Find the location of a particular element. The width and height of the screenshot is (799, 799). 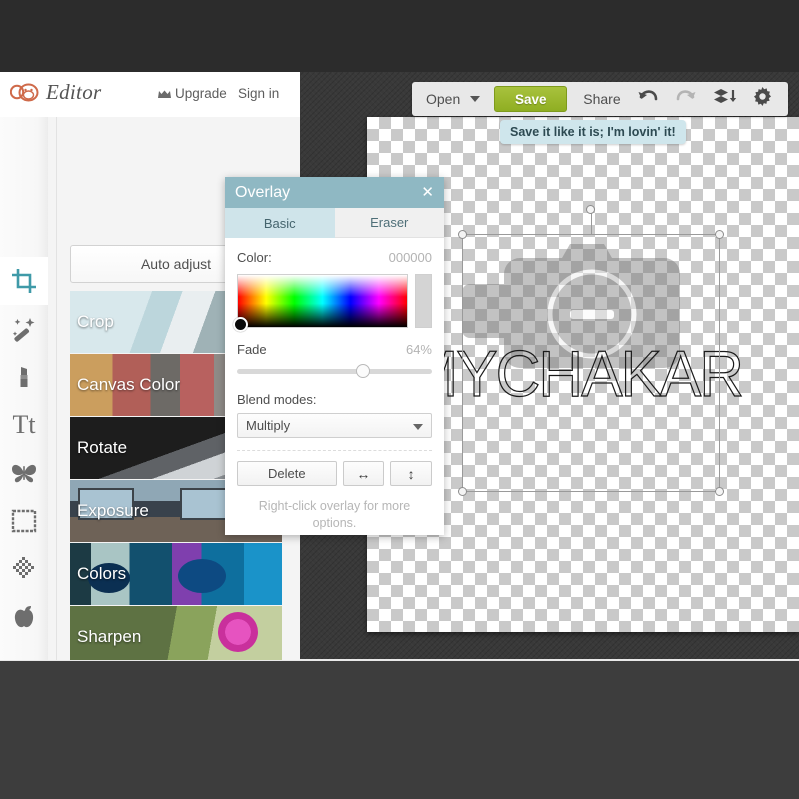

app-logo: Editor is located at coordinates (55, 92).